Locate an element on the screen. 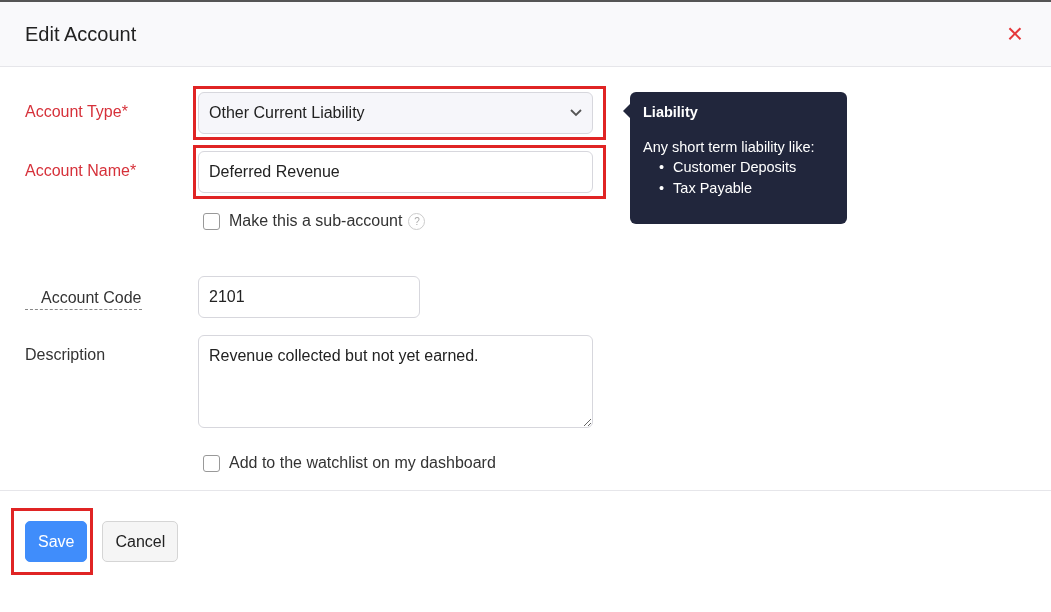 The image size is (1051, 612). checkbox-label: Add to the watchlist on my dashboard is located at coordinates (362, 463).